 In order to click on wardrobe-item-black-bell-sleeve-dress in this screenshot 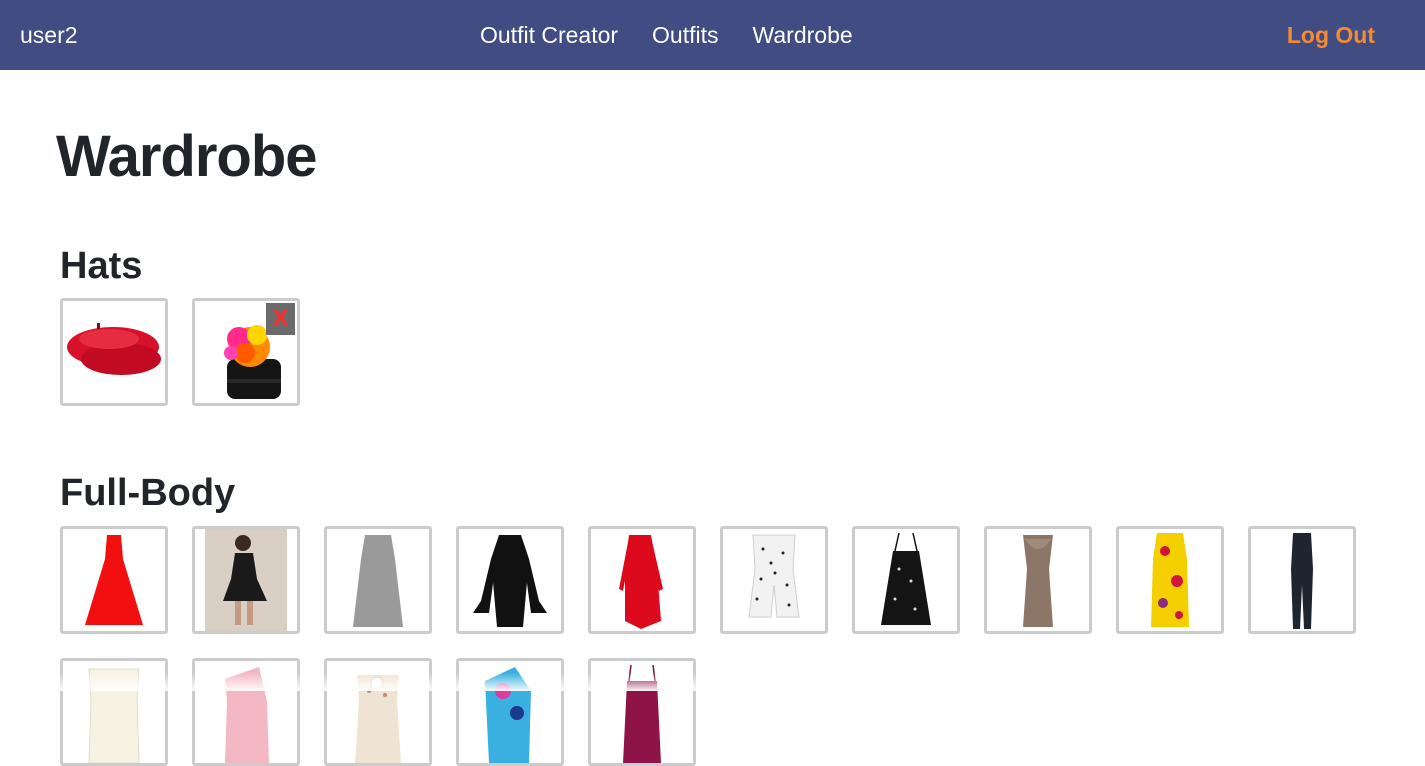, I will do `click(510, 580)`.